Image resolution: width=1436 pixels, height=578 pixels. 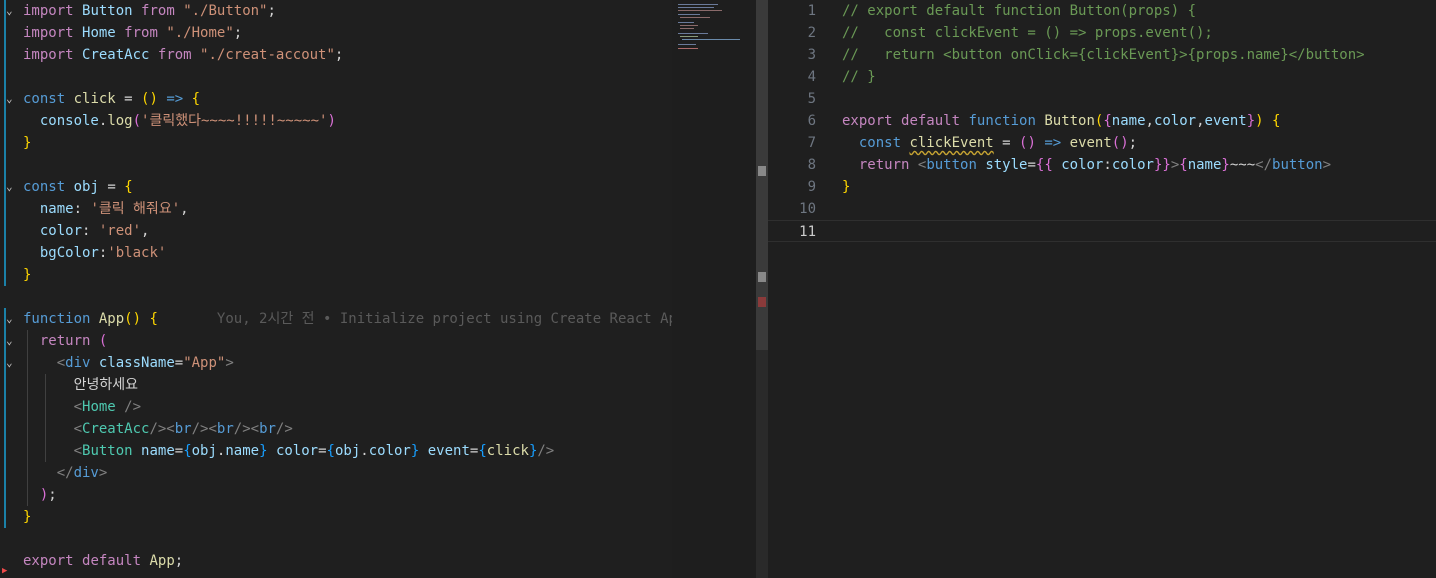 I want to click on code-token: ,, so click(x=1149, y=121).